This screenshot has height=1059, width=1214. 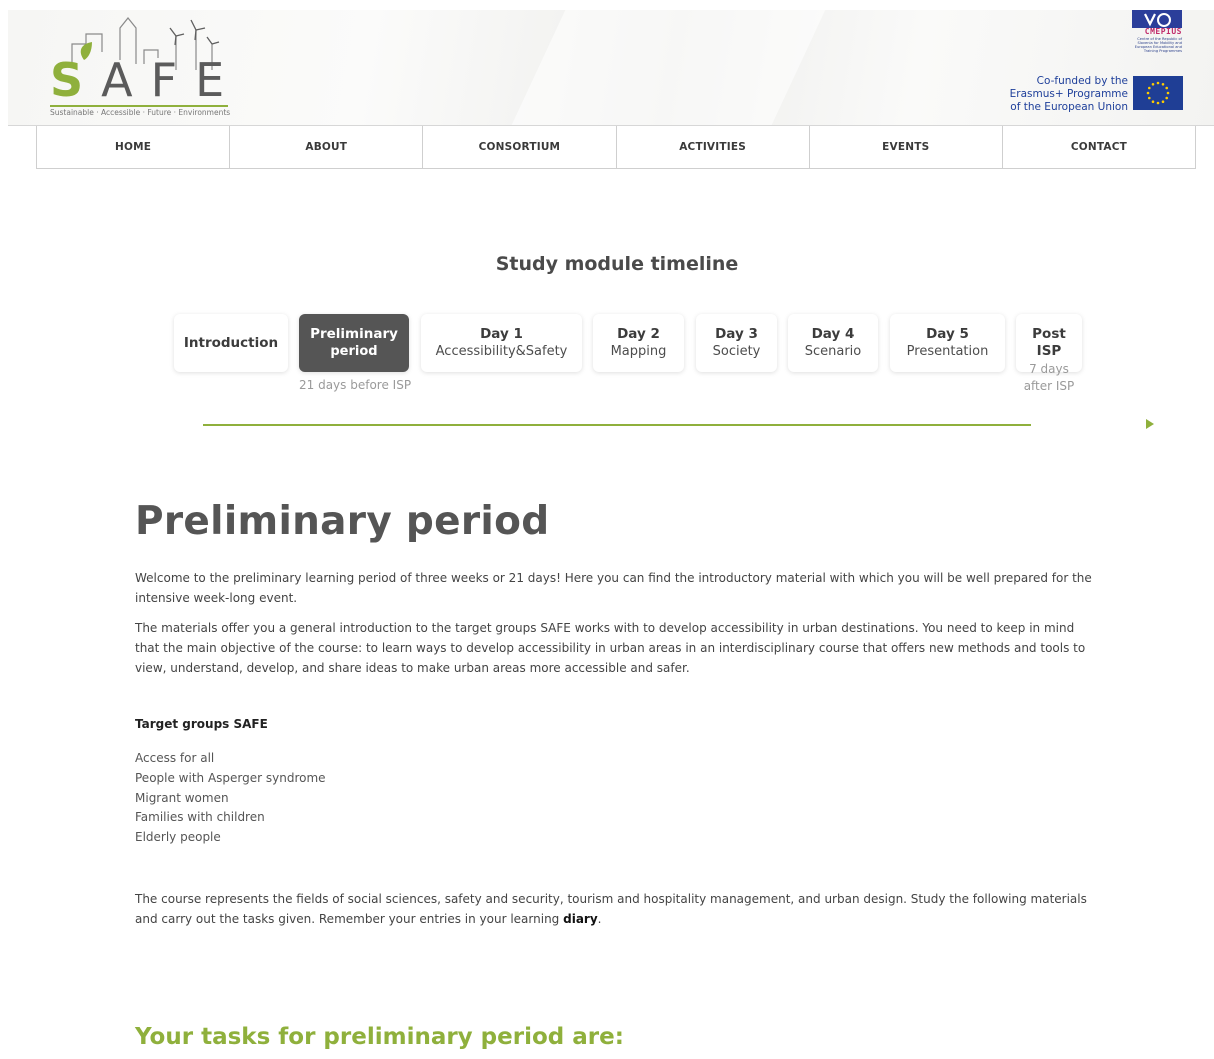 What do you see at coordinates (146, 80) in the screenshot?
I see `logo-wordmark: SAFE` at bounding box center [146, 80].